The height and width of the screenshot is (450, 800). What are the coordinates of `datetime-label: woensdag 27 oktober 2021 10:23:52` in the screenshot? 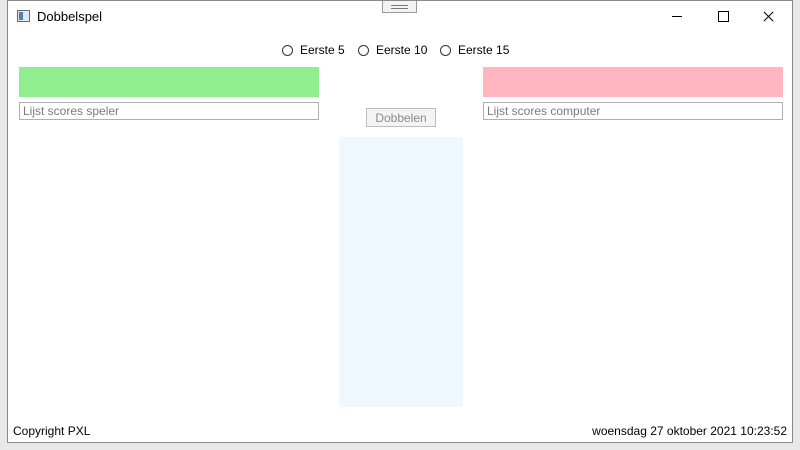 It's located at (689, 431).